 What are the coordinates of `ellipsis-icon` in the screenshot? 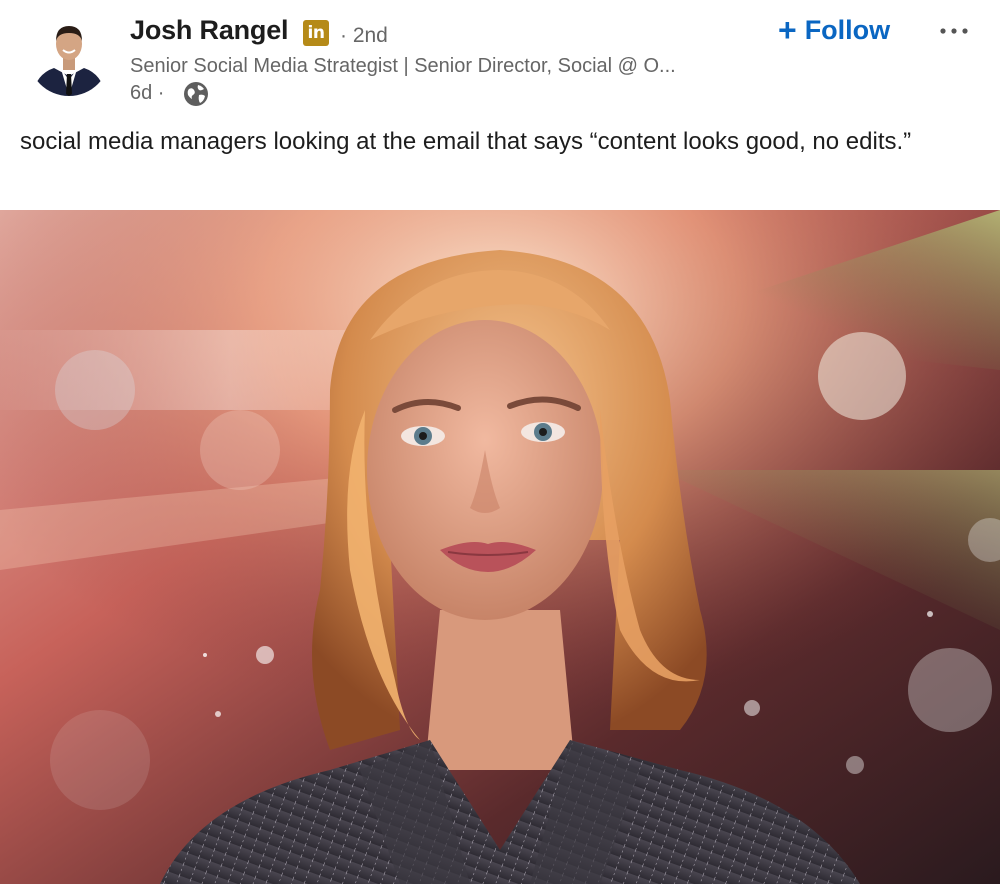 It's located at (954, 30).